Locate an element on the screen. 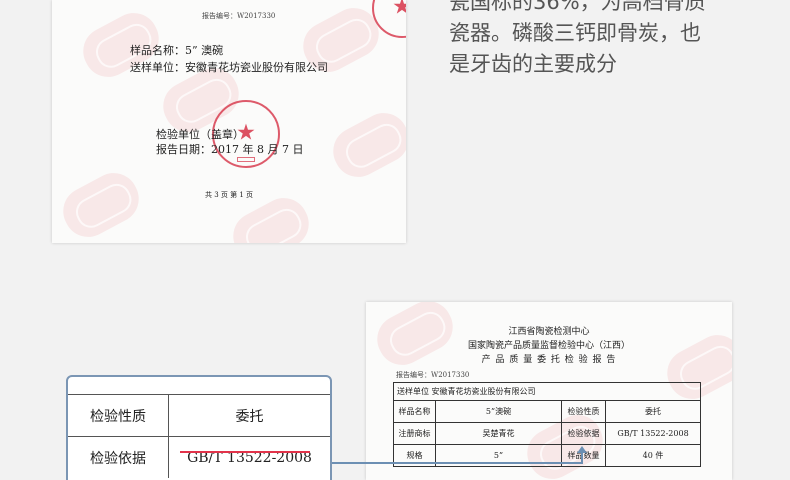  zoom-row: 检验性质 委托 is located at coordinates (199, 415).